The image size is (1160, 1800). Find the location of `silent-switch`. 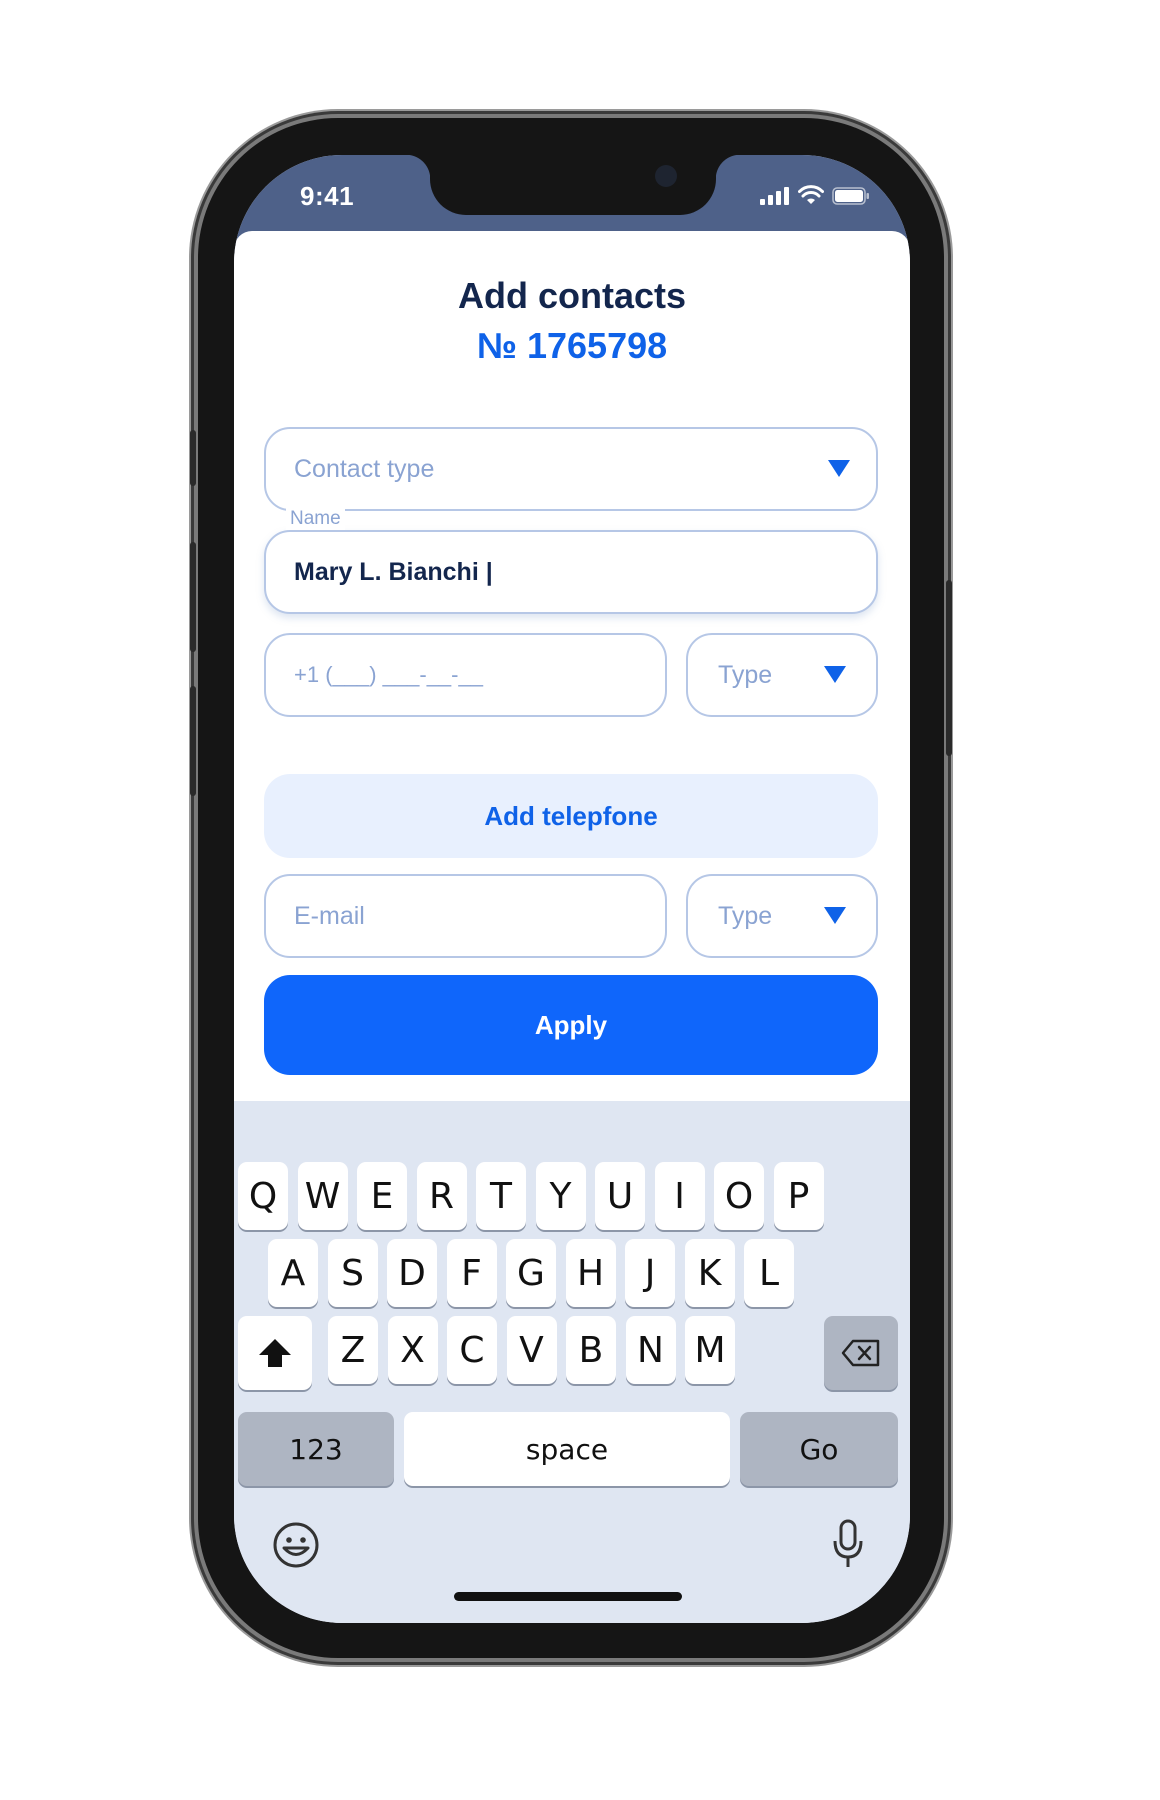

silent-switch is located at coordinates (193, 458).